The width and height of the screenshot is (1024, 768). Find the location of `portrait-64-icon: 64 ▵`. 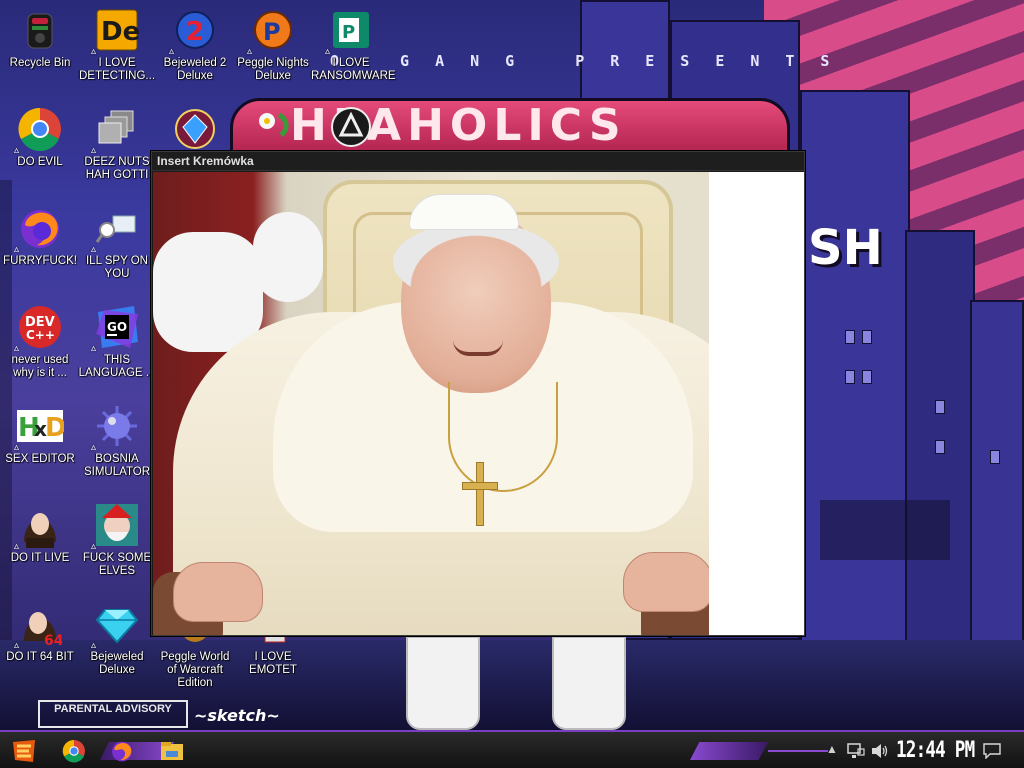

portrait-64-icon: 64 ▵ is located at coordinates (39, 625).